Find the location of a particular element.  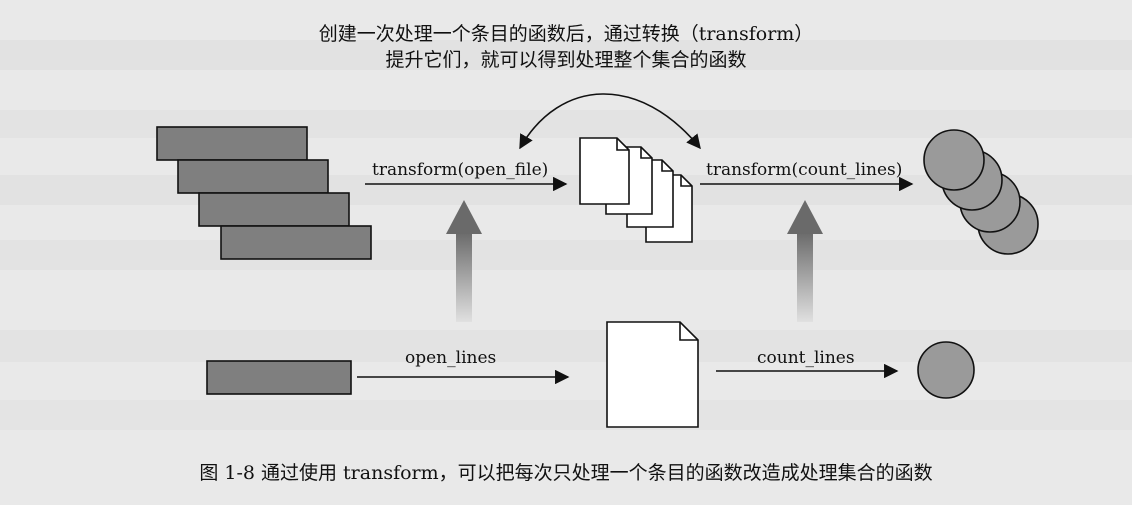

label-count-lines: count_lines is located at coordinates (806, 358).